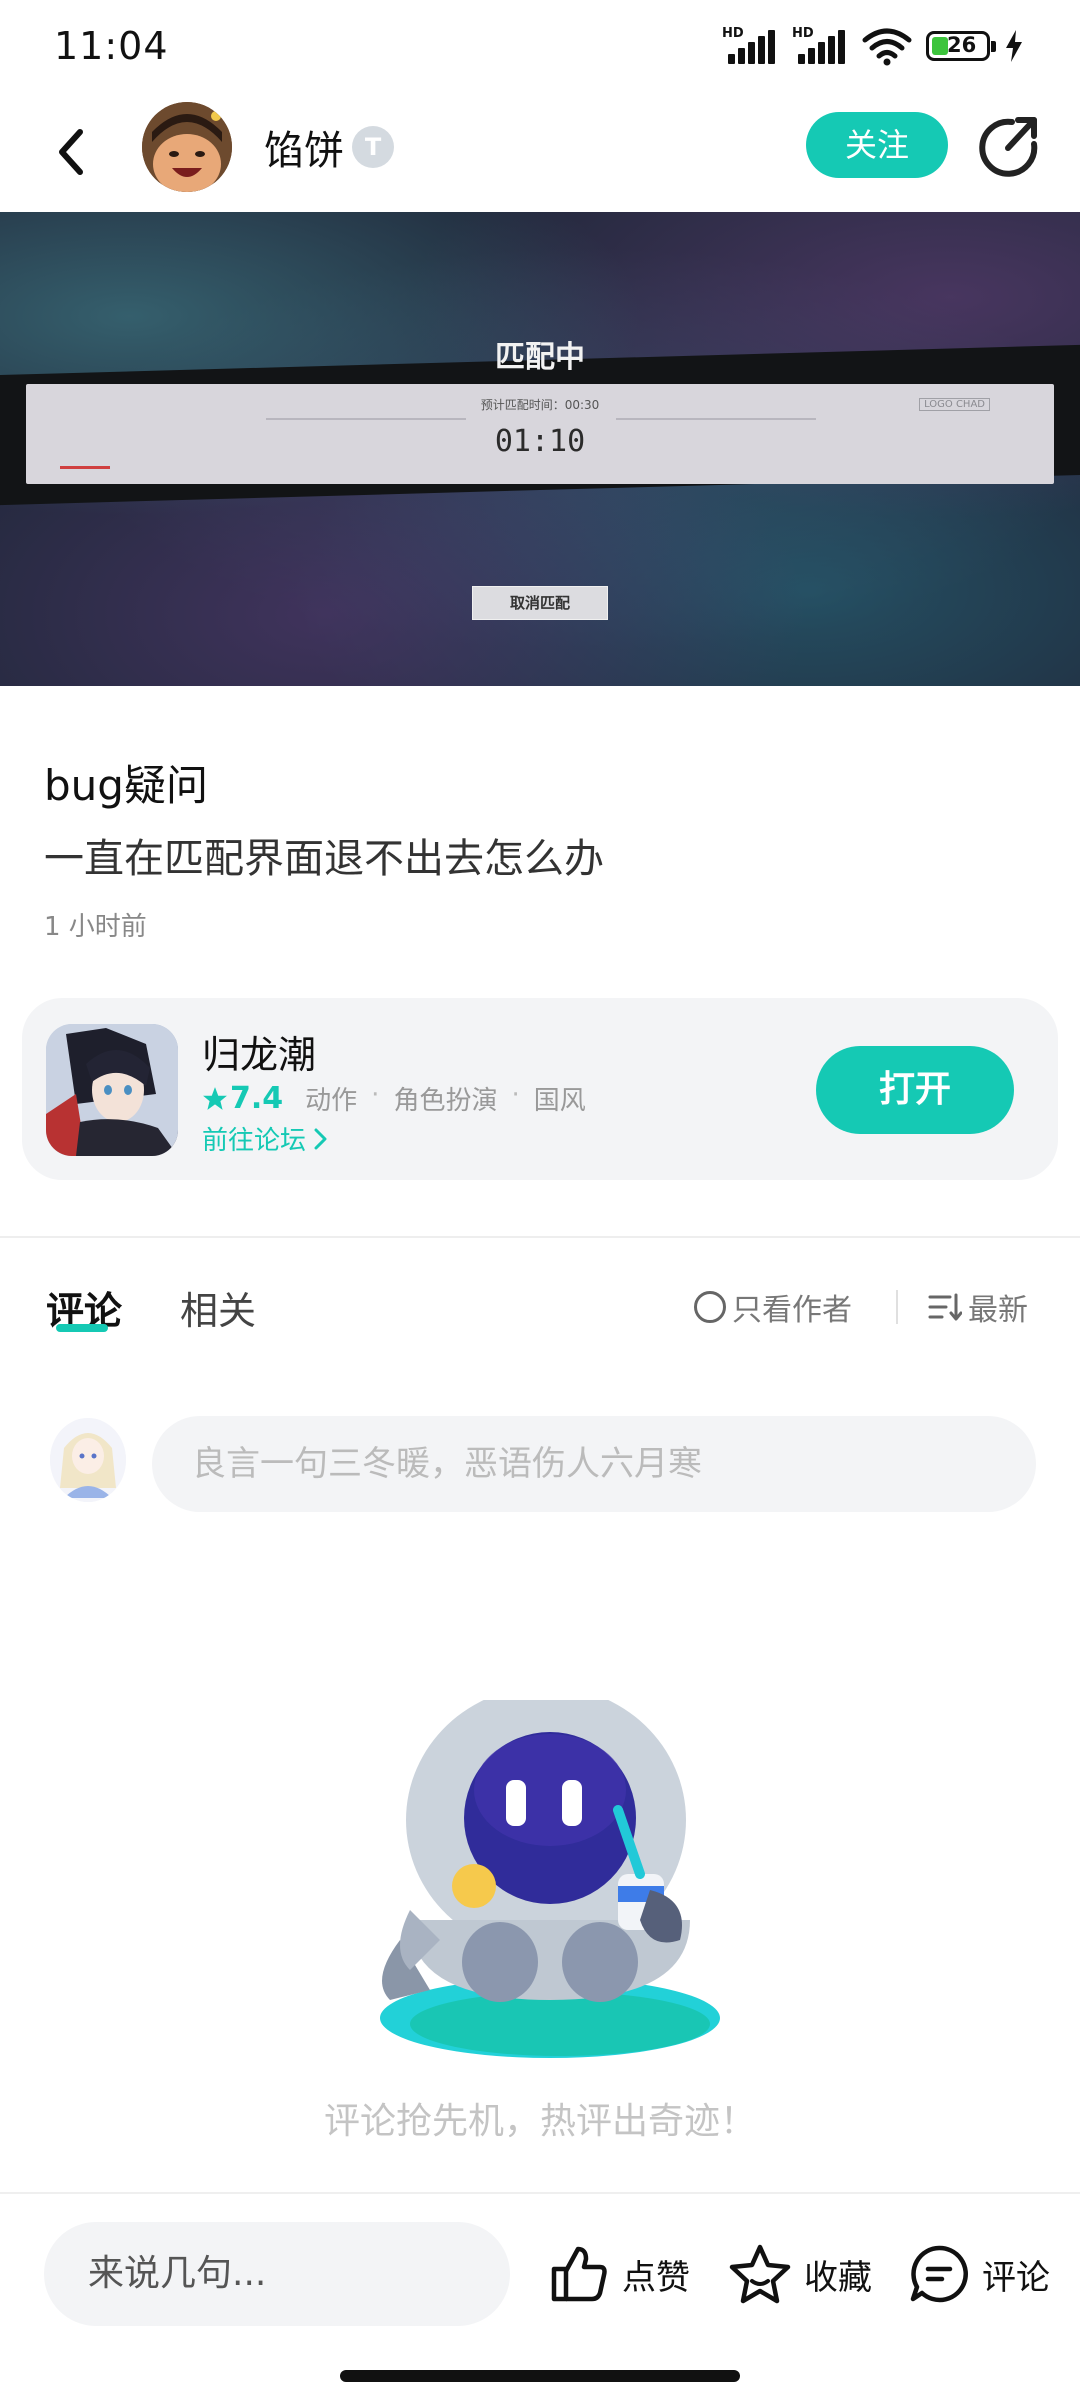  Describe the element at coordinates (373, 147) in the screenshot. I see `level-badge: T` at that location.